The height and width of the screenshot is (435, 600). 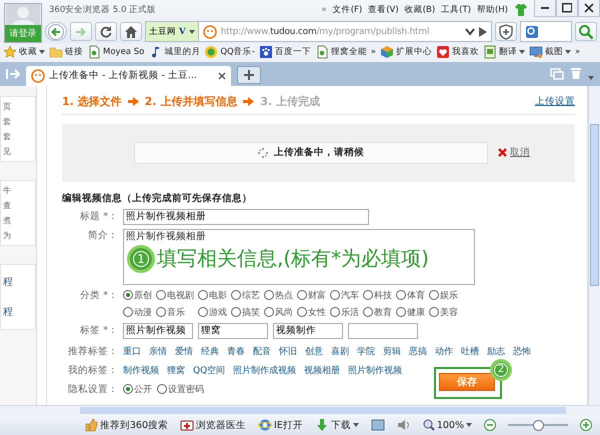 I want to click on tag-link: 照片制作成视频, so click(x=264, y=370).